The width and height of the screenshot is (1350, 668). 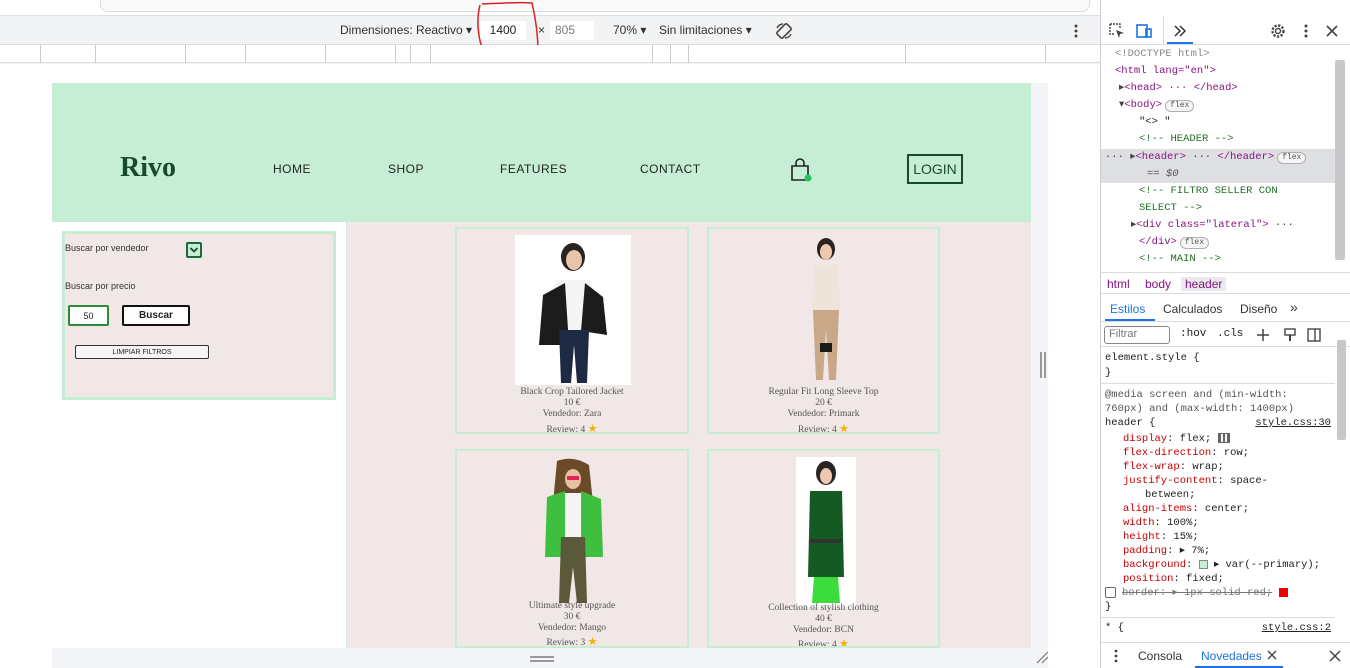 What do you see at coordinates (1341, 390) in the screenshot?
I see `styles-scrollbar` at bounding box center [1341, 390].